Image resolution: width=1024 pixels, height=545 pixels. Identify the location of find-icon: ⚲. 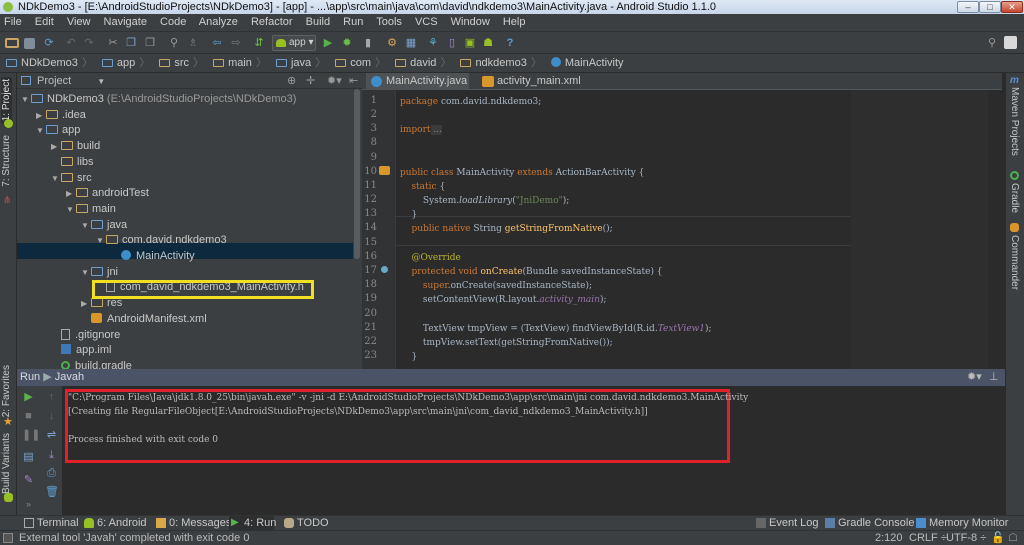
(174, 43).